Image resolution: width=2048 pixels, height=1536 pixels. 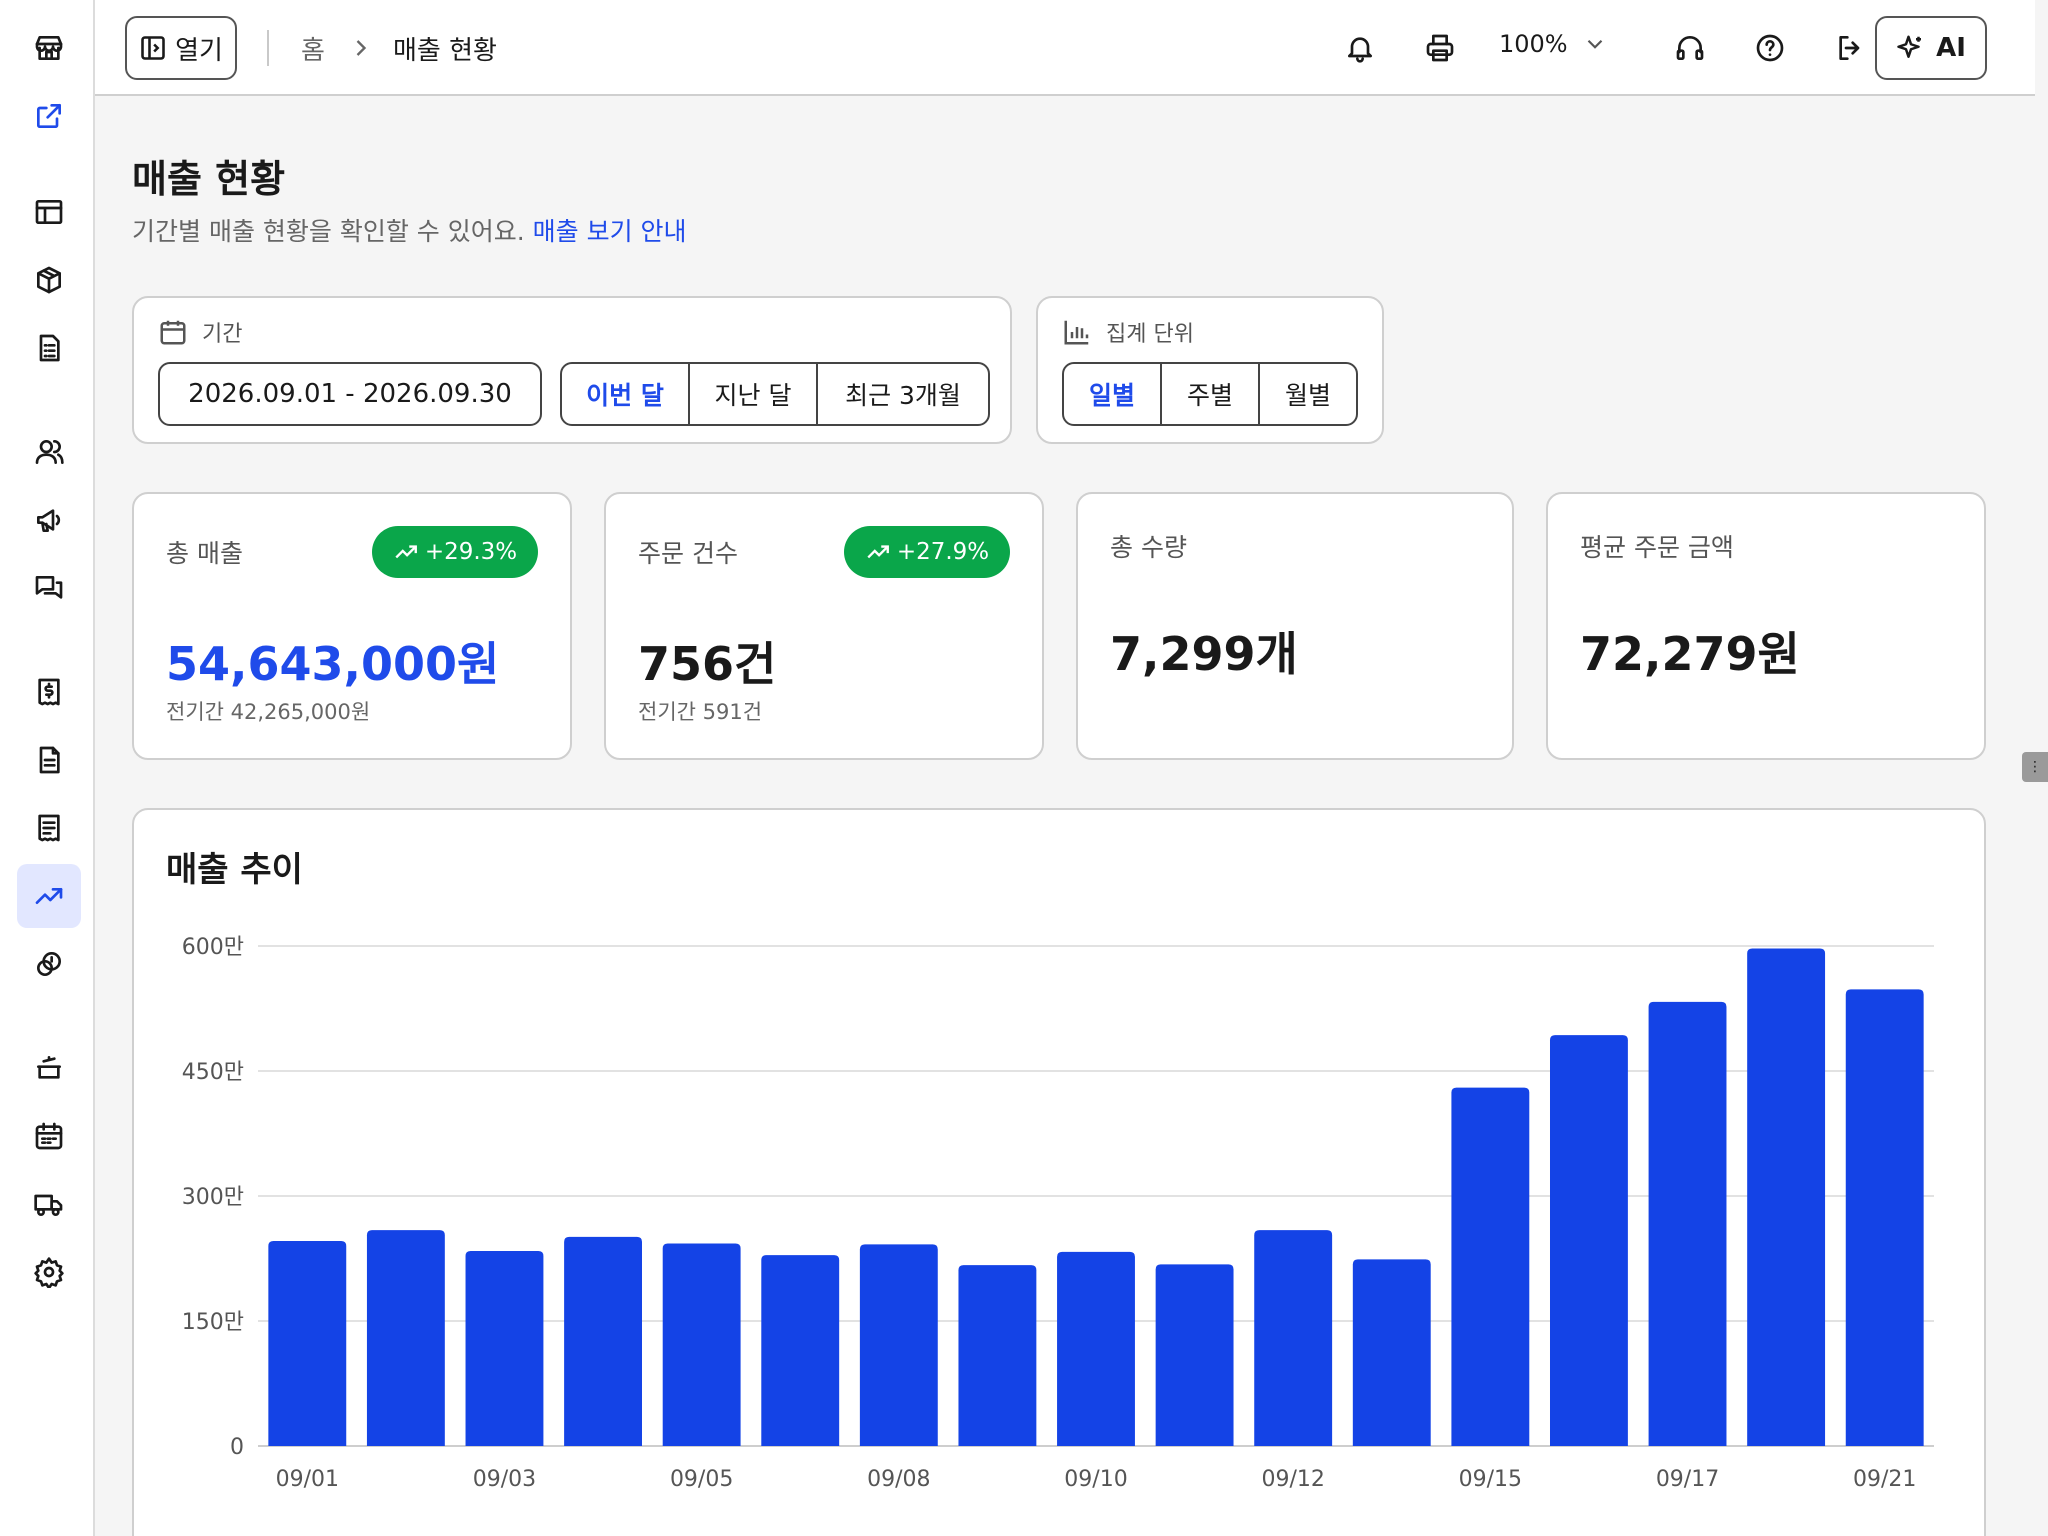 I want to click on kpi-total-sales: 총 매출 +29.3% 54,643,000원 전기간 42,265,000원, so click(x=352, y=626).